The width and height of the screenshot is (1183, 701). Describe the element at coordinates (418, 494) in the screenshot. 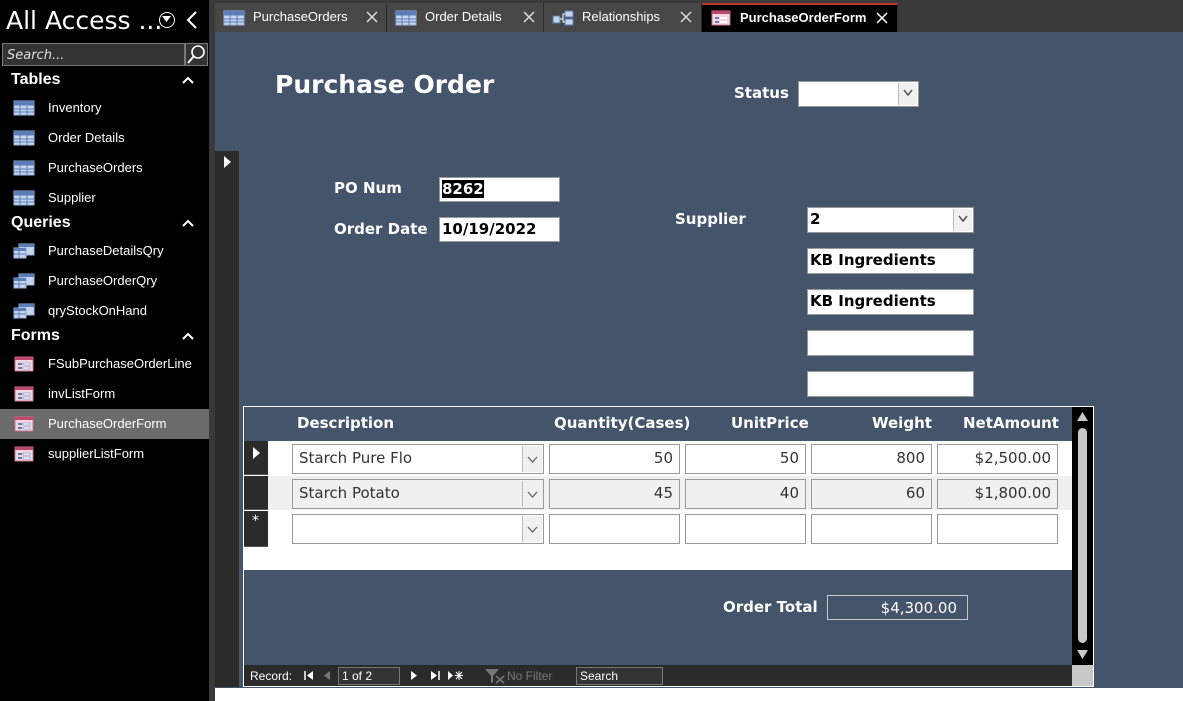

I see `description-combo: Starch Potato` at that location.